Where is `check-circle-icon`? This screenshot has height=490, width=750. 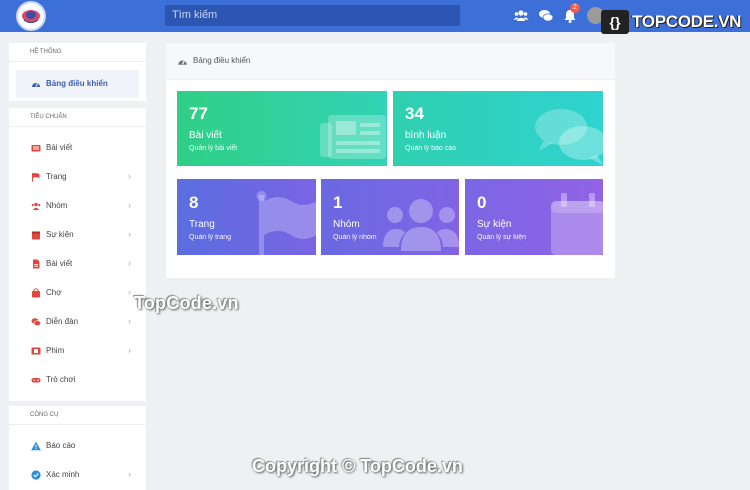 check-circle-icon is located at coordinates (36, 475).